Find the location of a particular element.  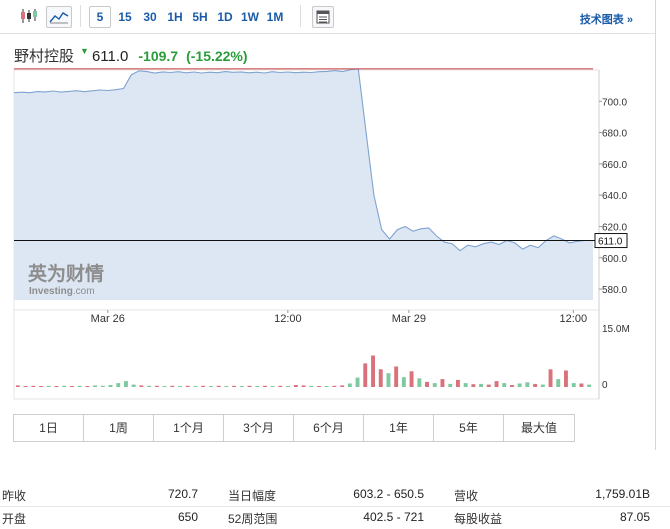

price-axis-label: 700.0 is located at coordinates (614, 102).